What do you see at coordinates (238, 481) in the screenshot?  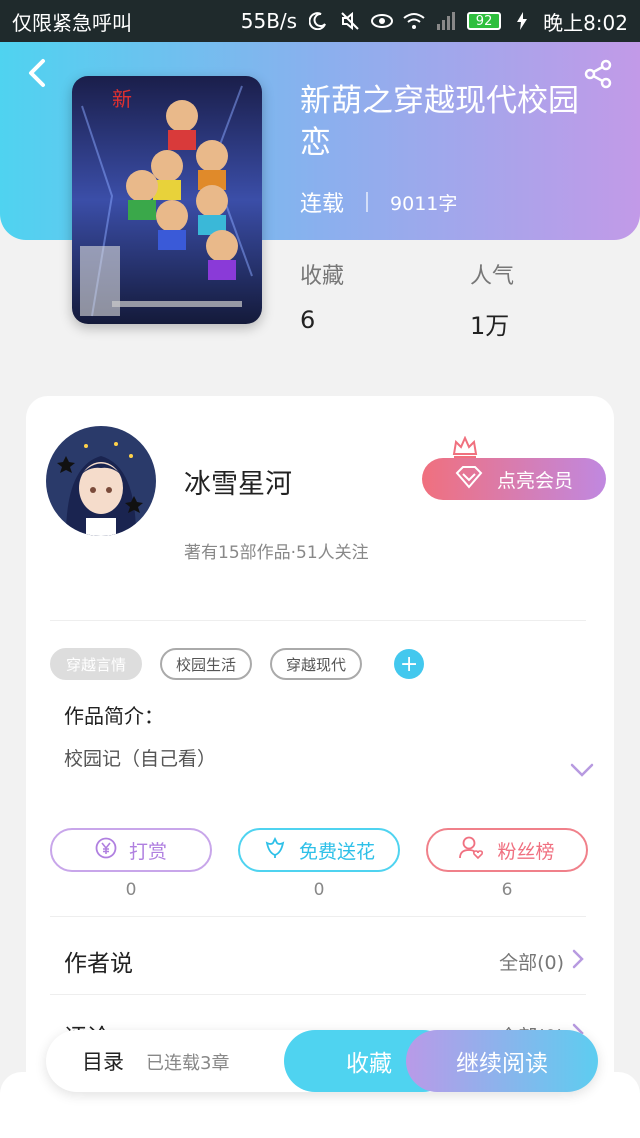 I see `author-name: 冰雪星河` at bounding box center [238, 481].